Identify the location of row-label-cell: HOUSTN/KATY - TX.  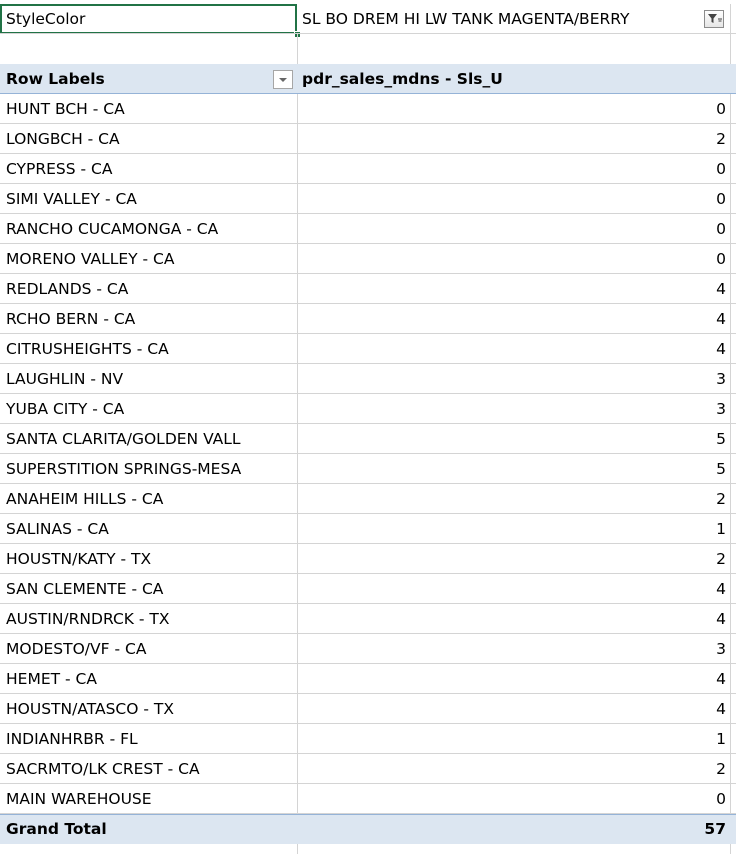
(148, 559).